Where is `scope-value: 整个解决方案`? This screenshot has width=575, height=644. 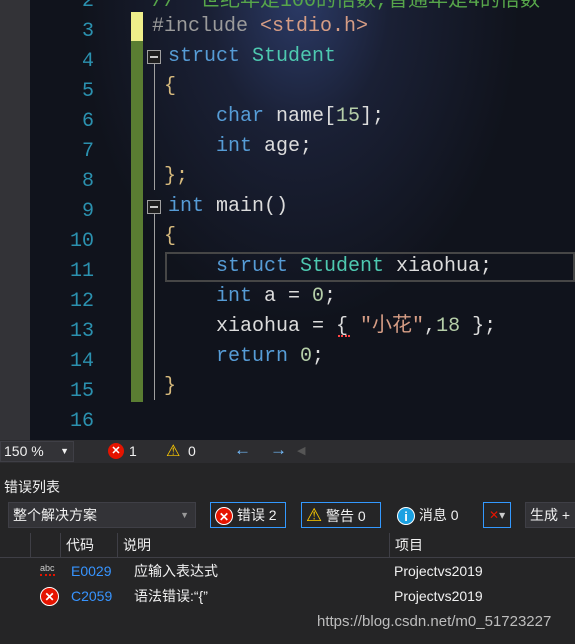 scope-value: 整个解决方案 is located at coordinates (55, 515).